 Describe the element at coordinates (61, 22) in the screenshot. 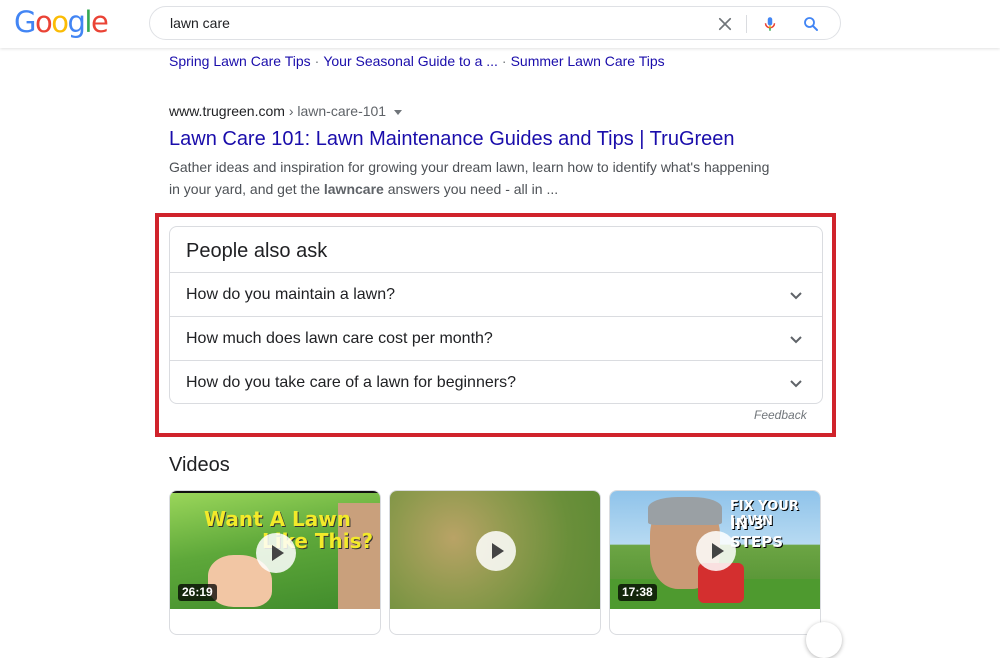

I see `google-logo: Google` at that location.